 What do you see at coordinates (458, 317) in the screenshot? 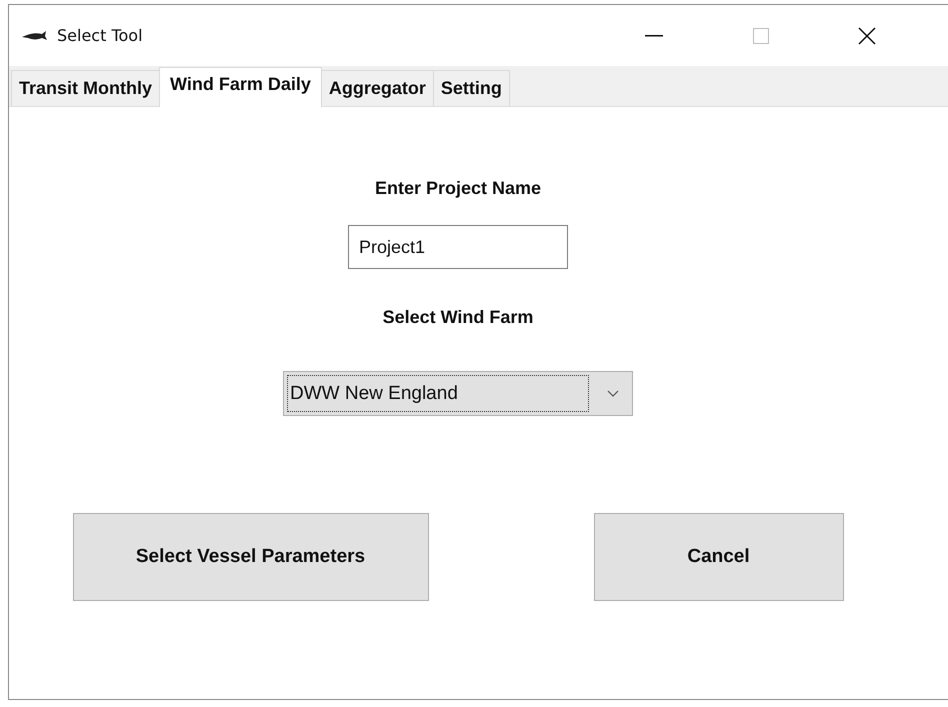
I see `wind-farm-label: Select Wind Farm` at bounding box center [458, 317].